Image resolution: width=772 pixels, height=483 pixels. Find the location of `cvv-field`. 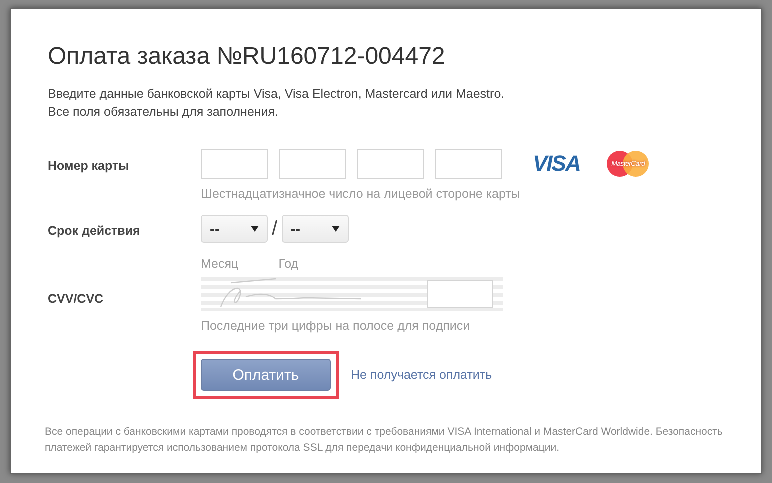

cvv-field is located at coordinates (460, 294).